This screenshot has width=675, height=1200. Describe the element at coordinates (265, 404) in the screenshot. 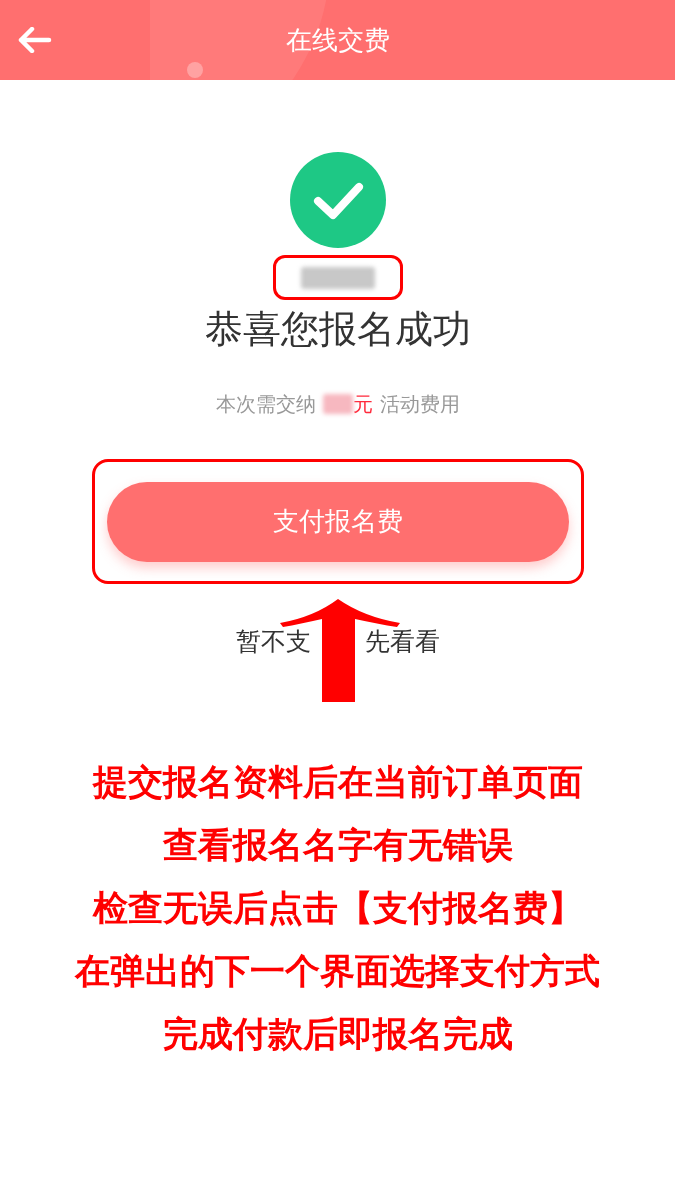

I see `fee-prefix: 本次需交纳` at that location.